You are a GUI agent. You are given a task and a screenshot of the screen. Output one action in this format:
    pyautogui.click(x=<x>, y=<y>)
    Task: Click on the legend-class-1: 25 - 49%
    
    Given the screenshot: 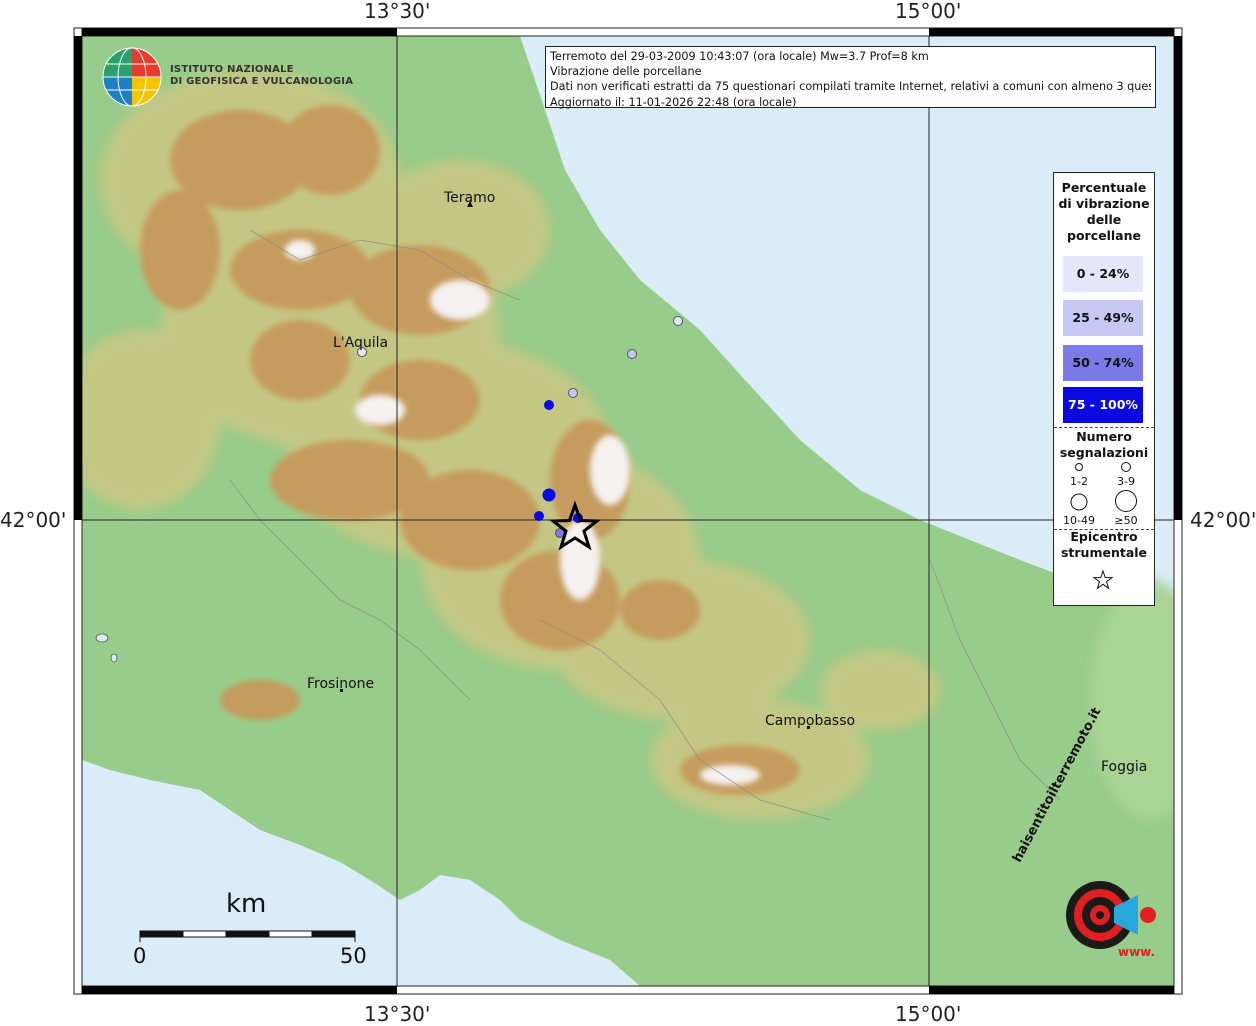 What is the action you would take?
    pyautogui.click(x=1103, y=318)
    